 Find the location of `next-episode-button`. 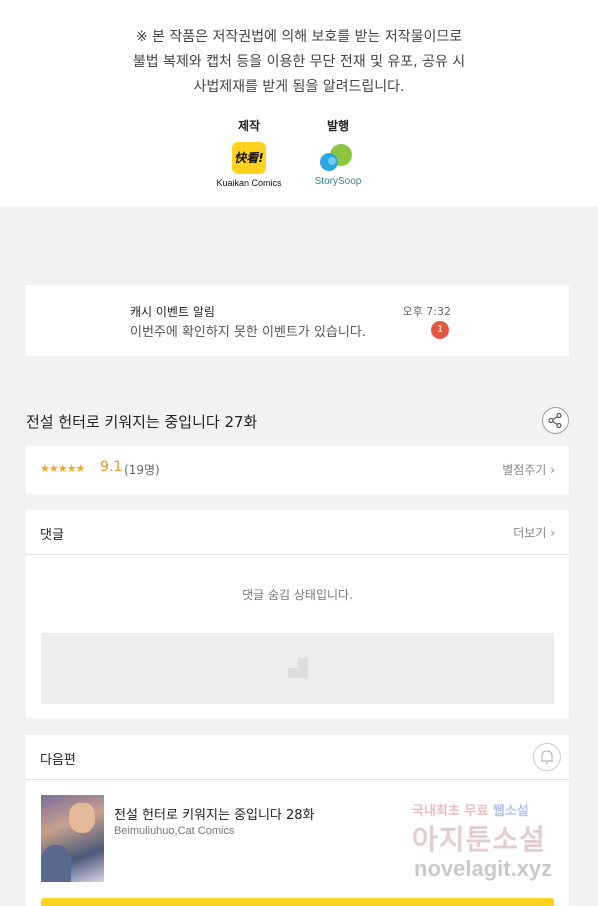

next-episode-button is located at coordinates (297, 902).